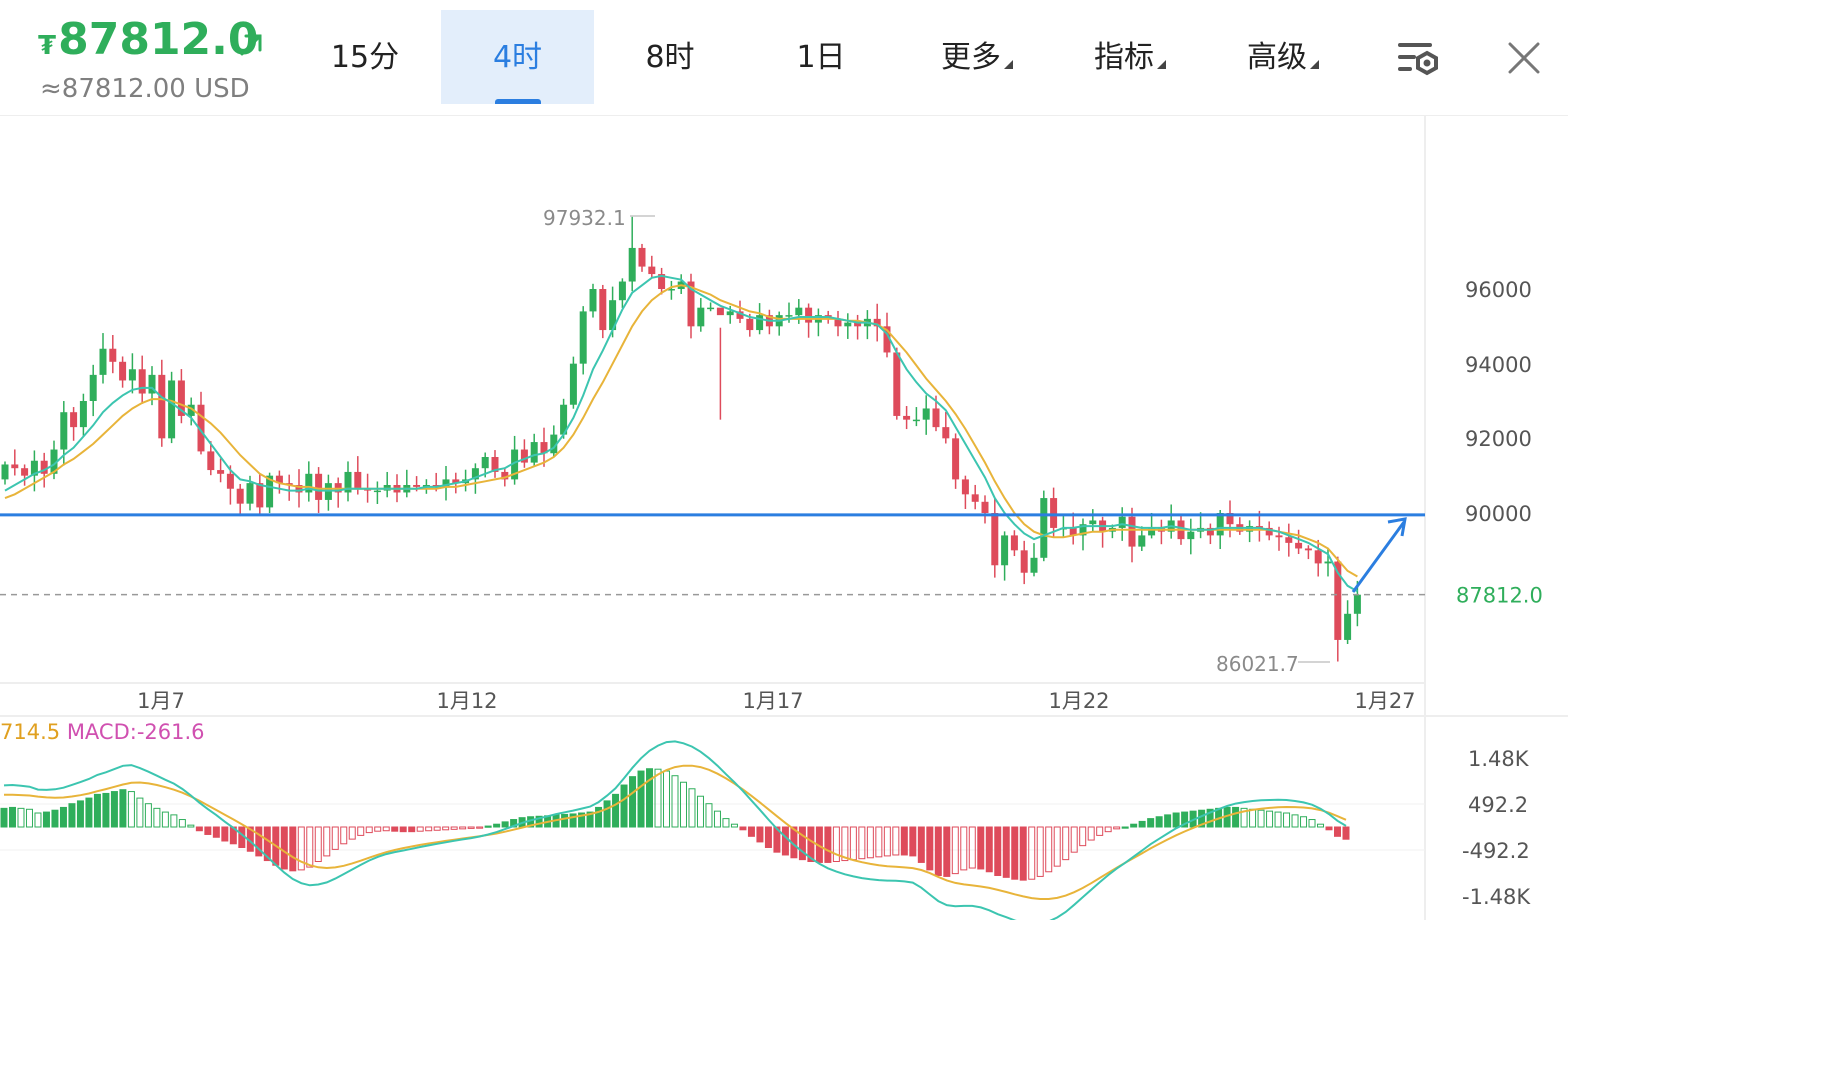 The height and width of the screenshot is (1080, 1845). Describe the element at coordinates (1498, 439) in the screenshot. I see `y-tick-label: 92000` at that location.